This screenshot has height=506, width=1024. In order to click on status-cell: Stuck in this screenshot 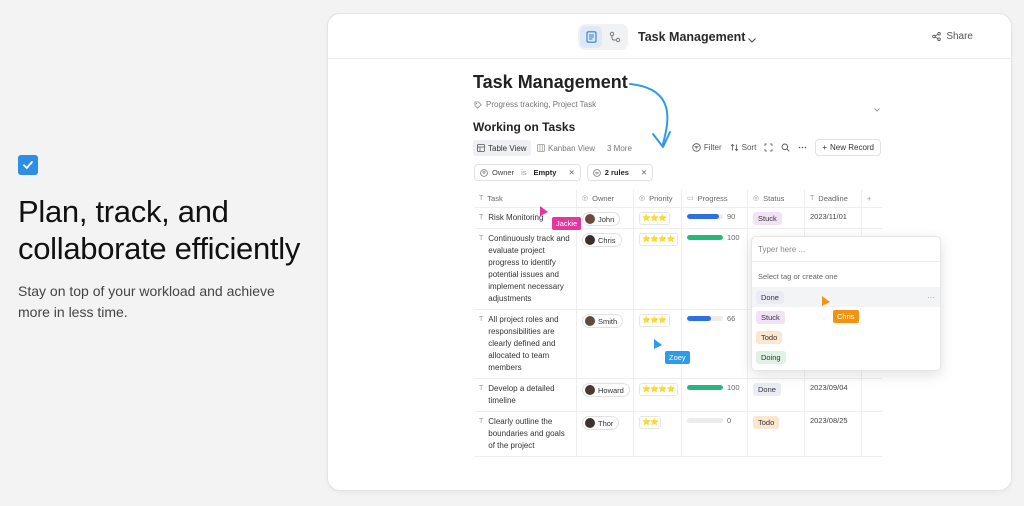, I will do `click(776, 219)`.